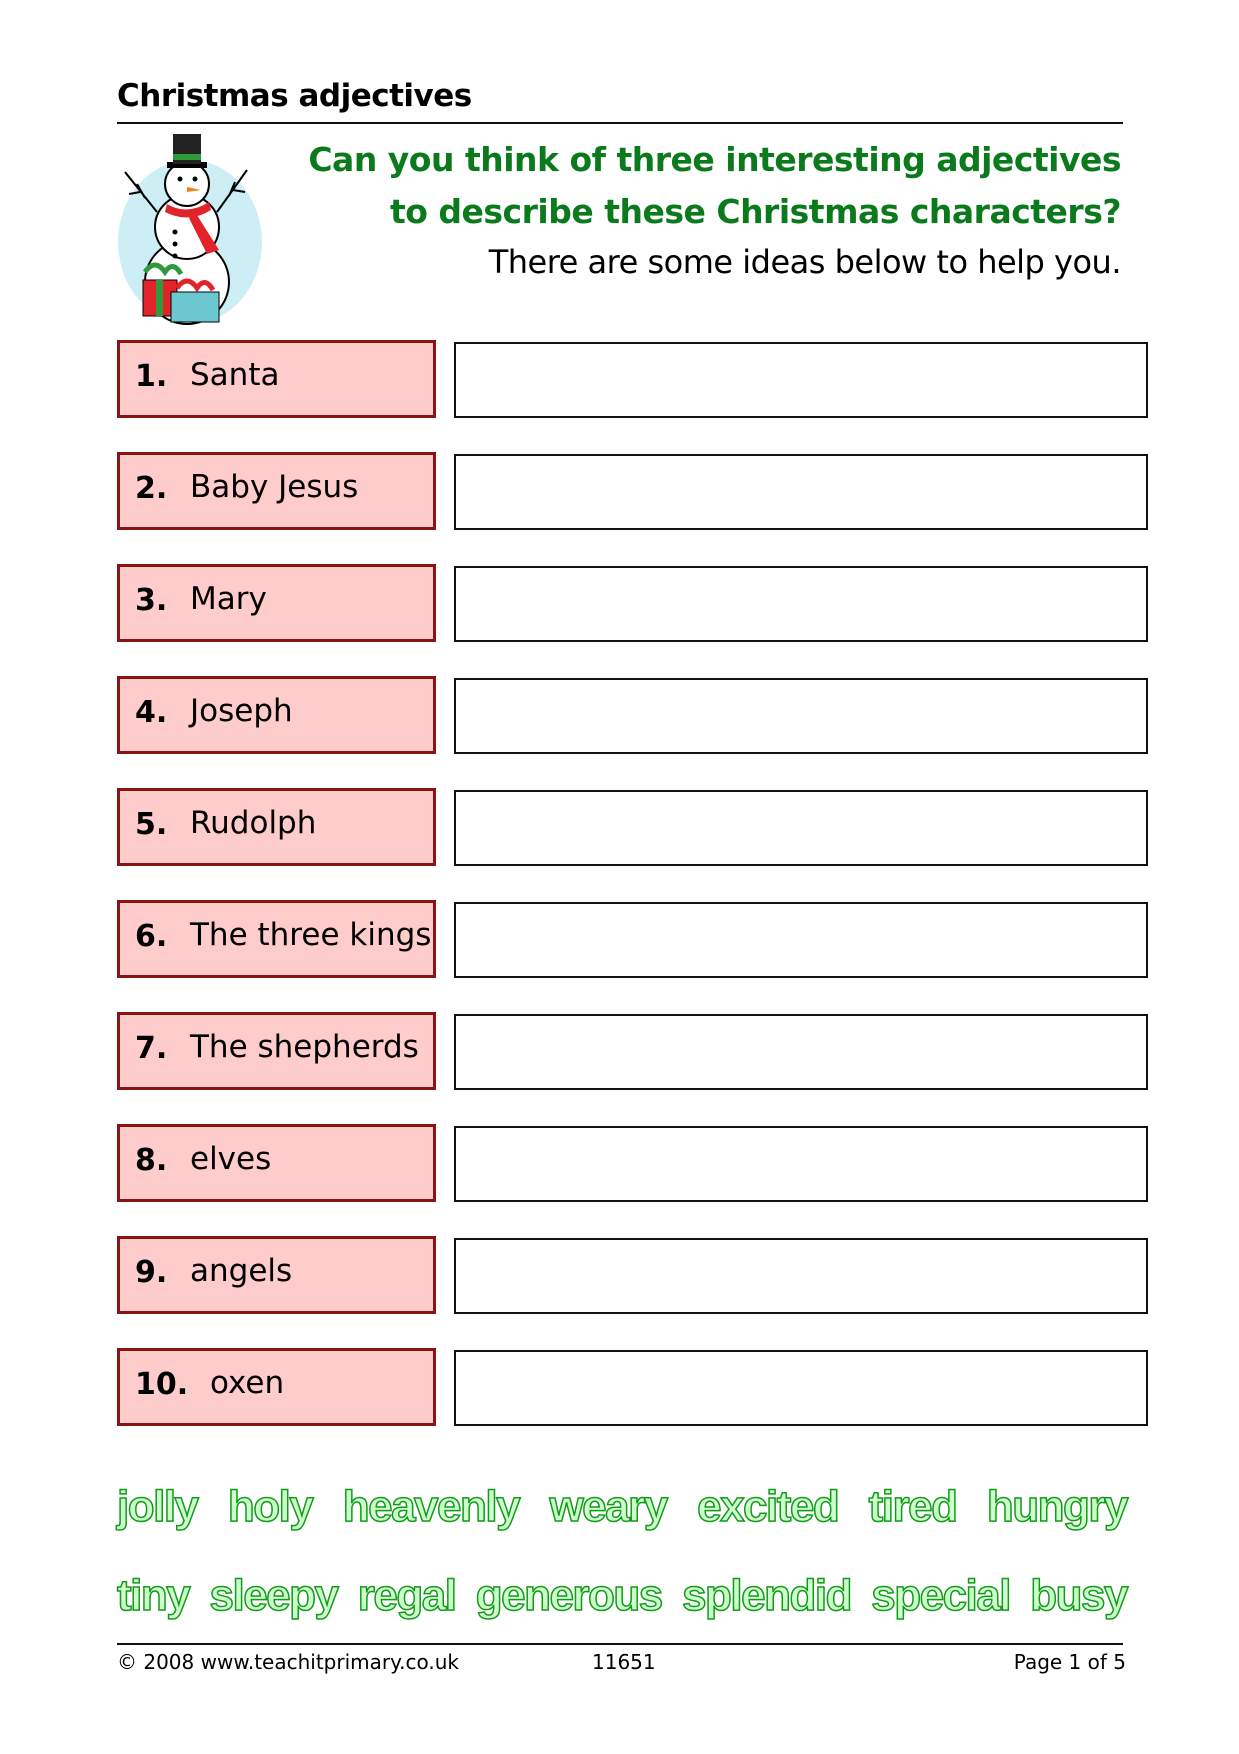  I want to click on item-number: 3., so click(151, 600).